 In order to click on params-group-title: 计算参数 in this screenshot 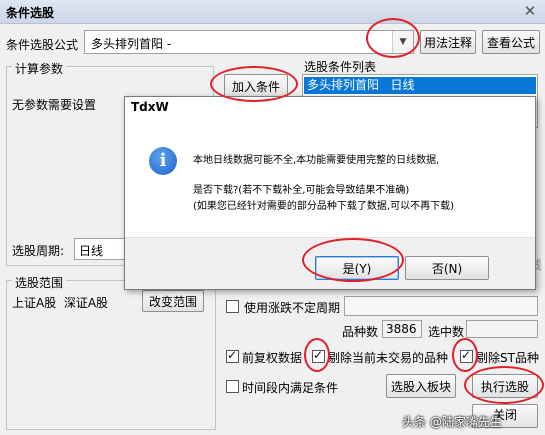, I will do `click(39, 68)`.